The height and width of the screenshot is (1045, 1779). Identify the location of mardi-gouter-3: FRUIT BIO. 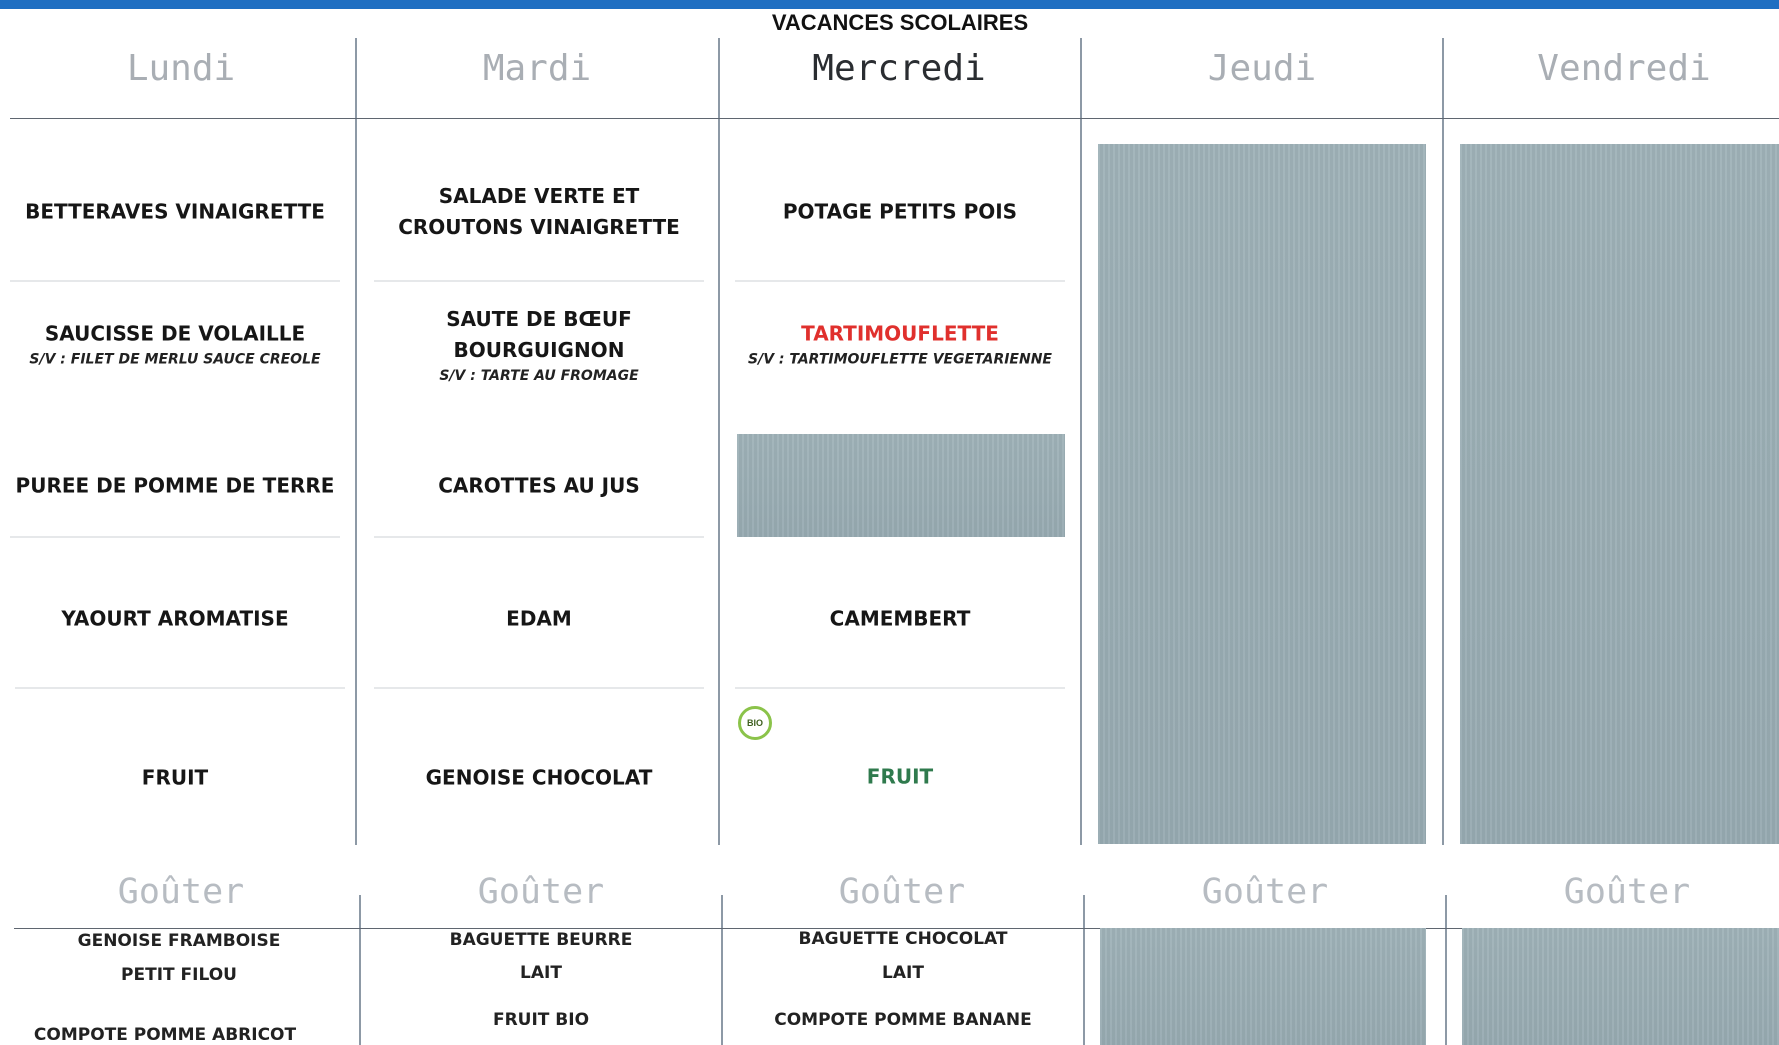
(541, 1020).